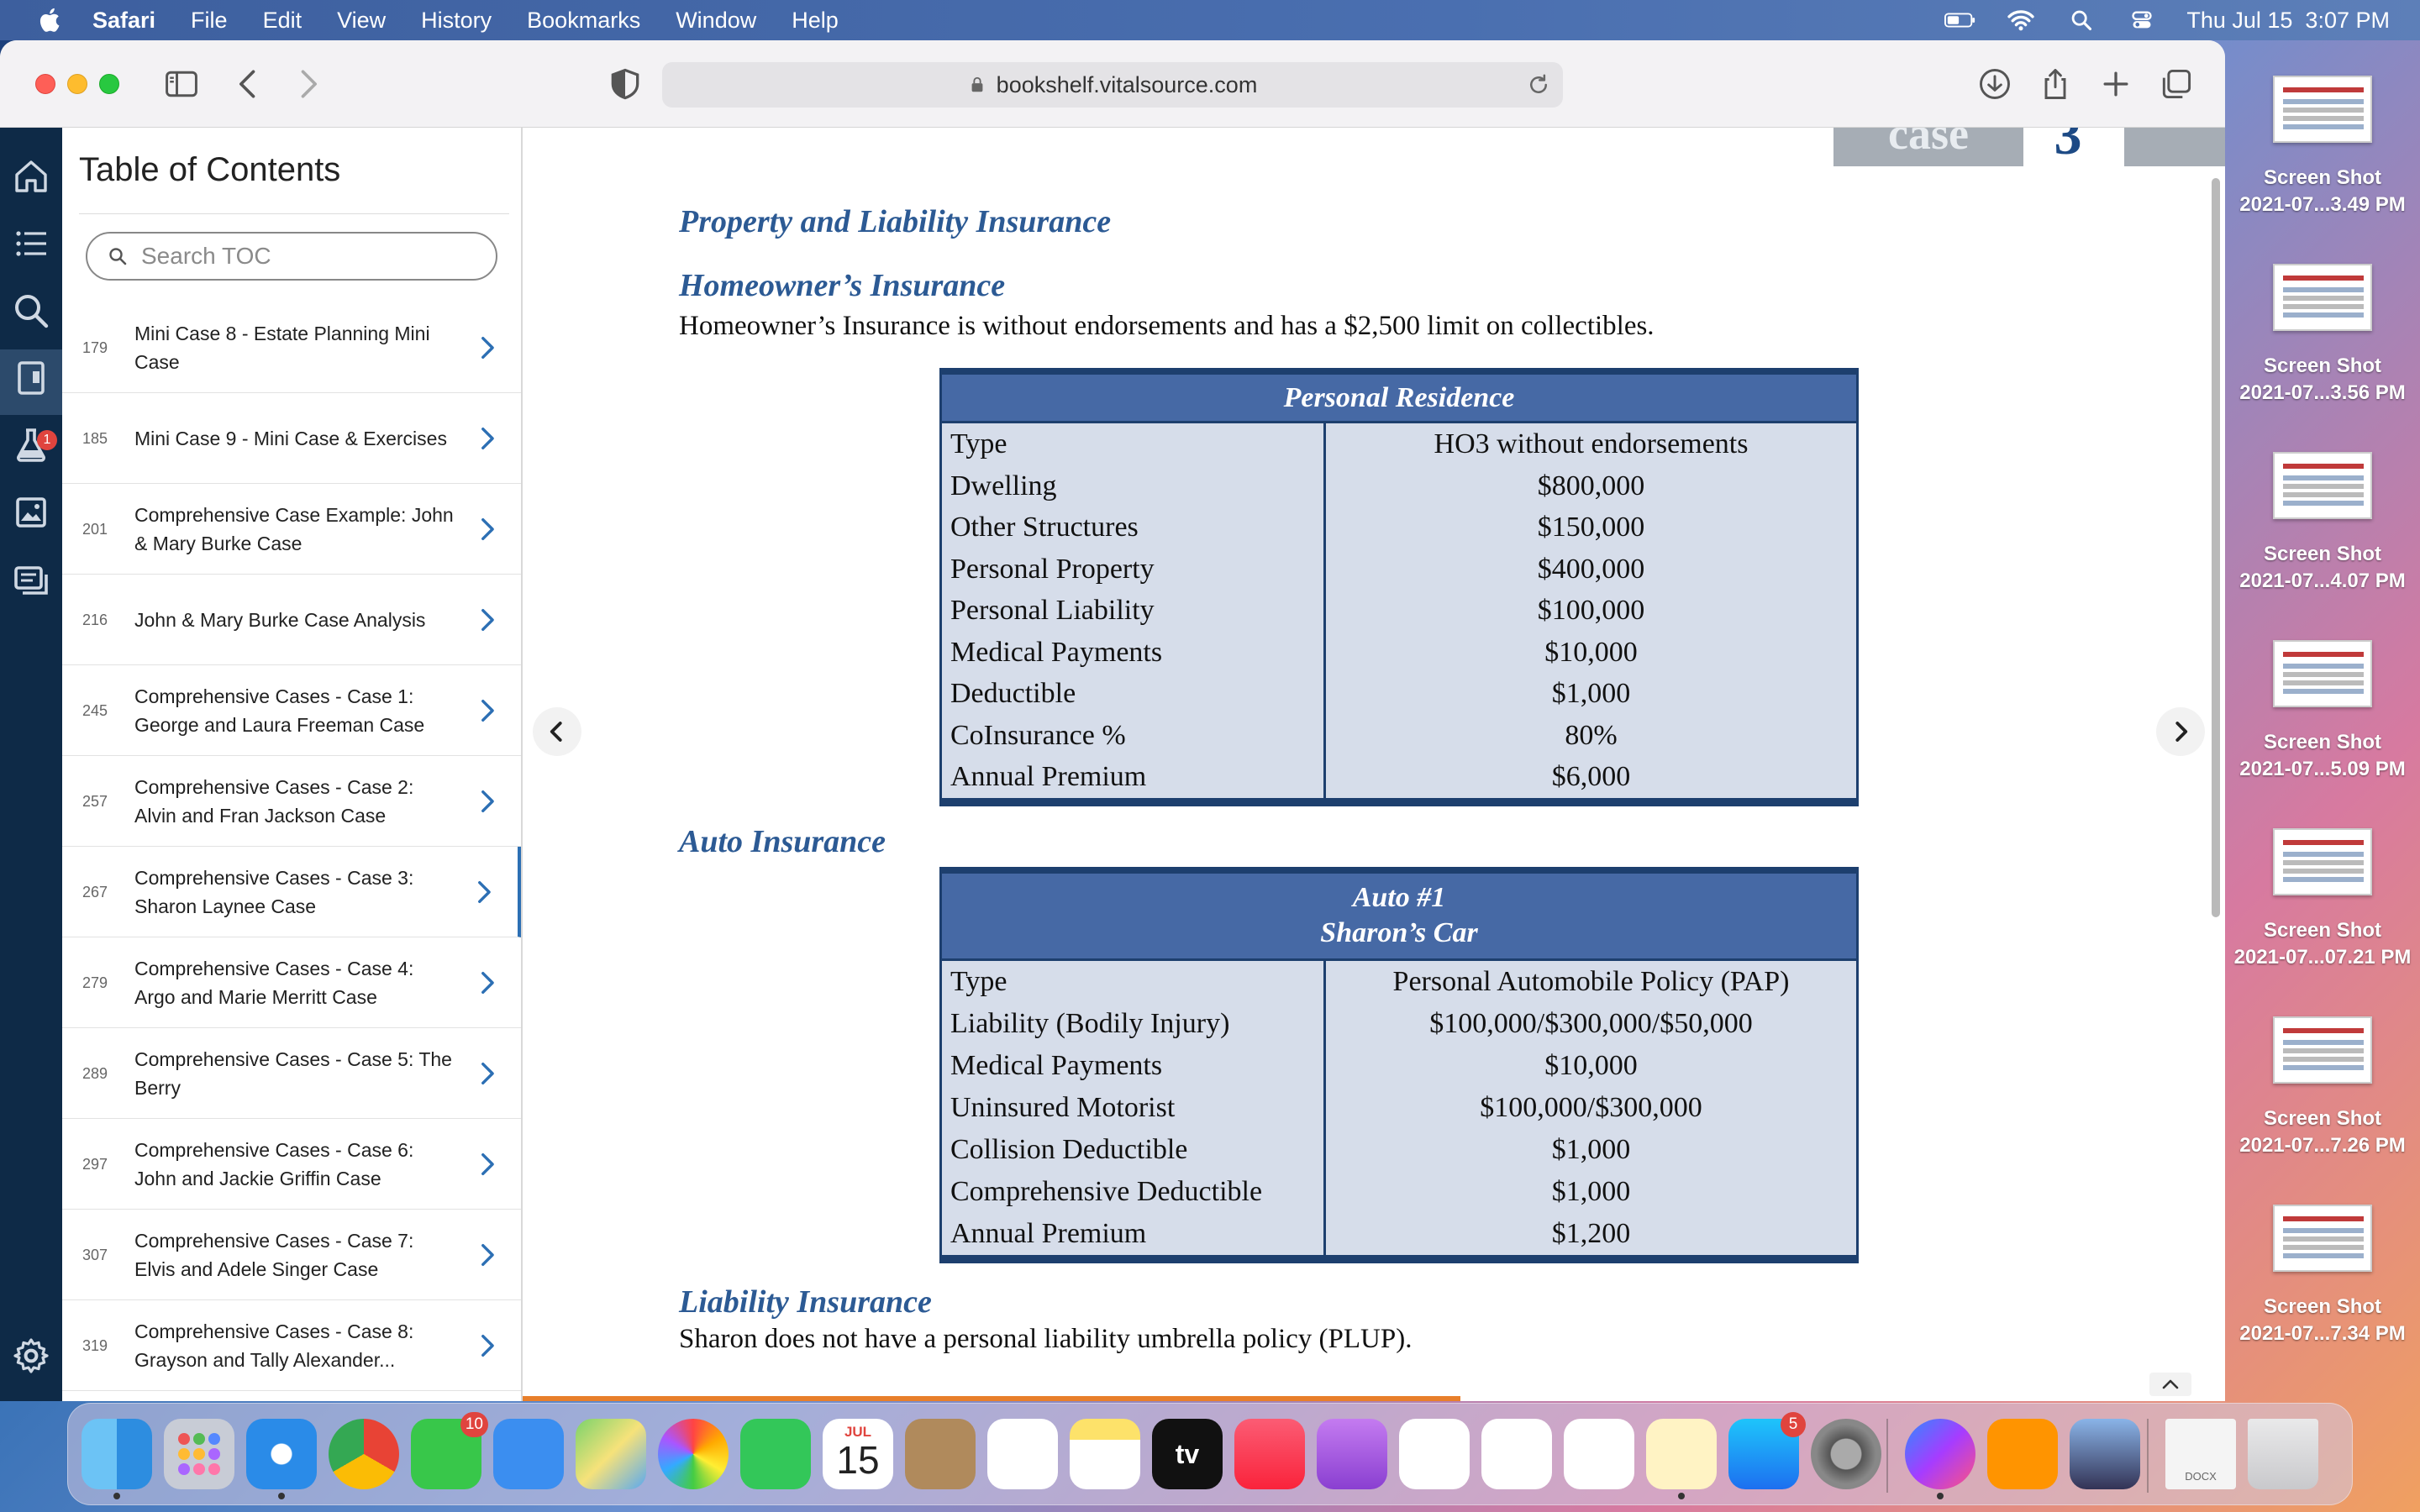 The width and height of the screenshot is (2420, 1512). Describe the element at coordinates (2055, 84) in the screenshot. I see `share-icon` at that location.